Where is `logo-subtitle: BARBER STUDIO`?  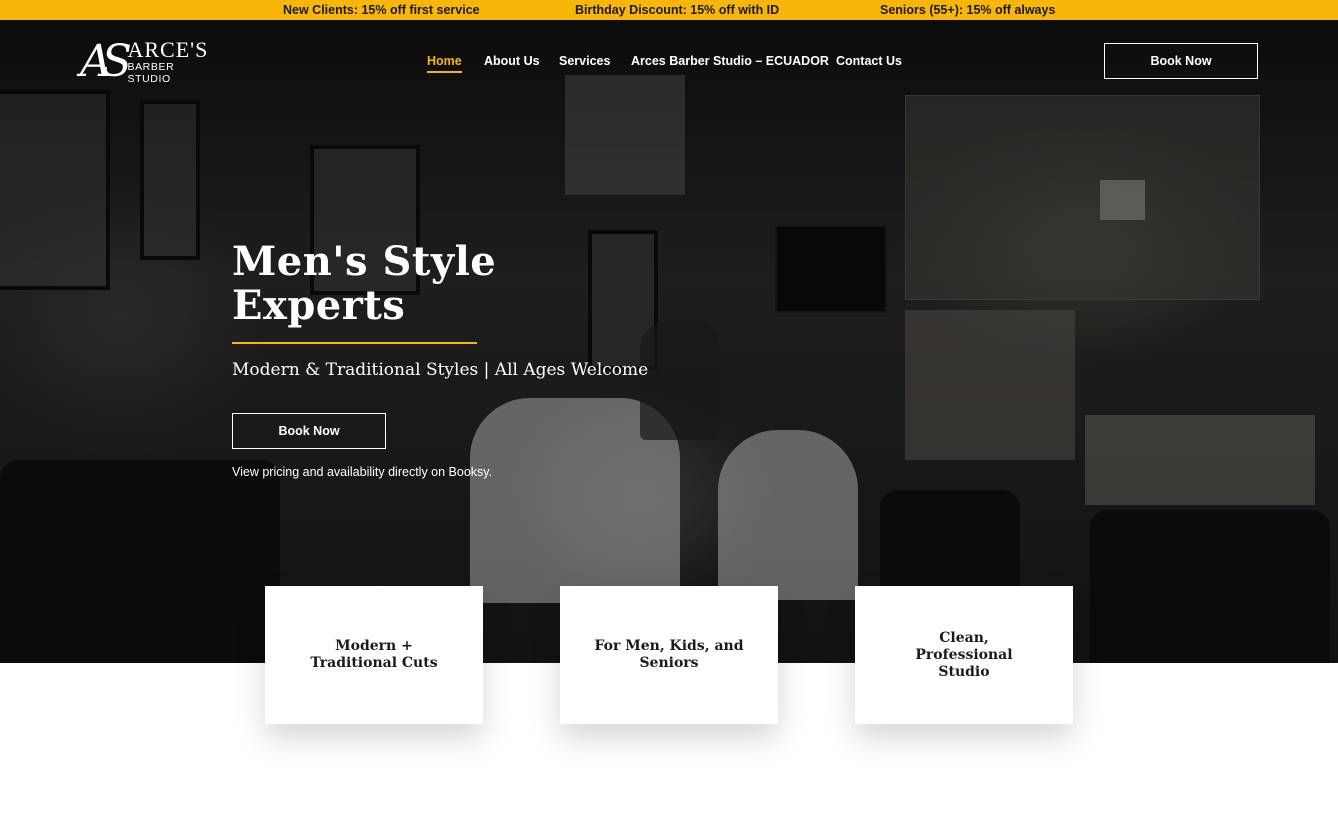
logo-subtitle: BARBER STUDIO is located at coordinates (151, 73).